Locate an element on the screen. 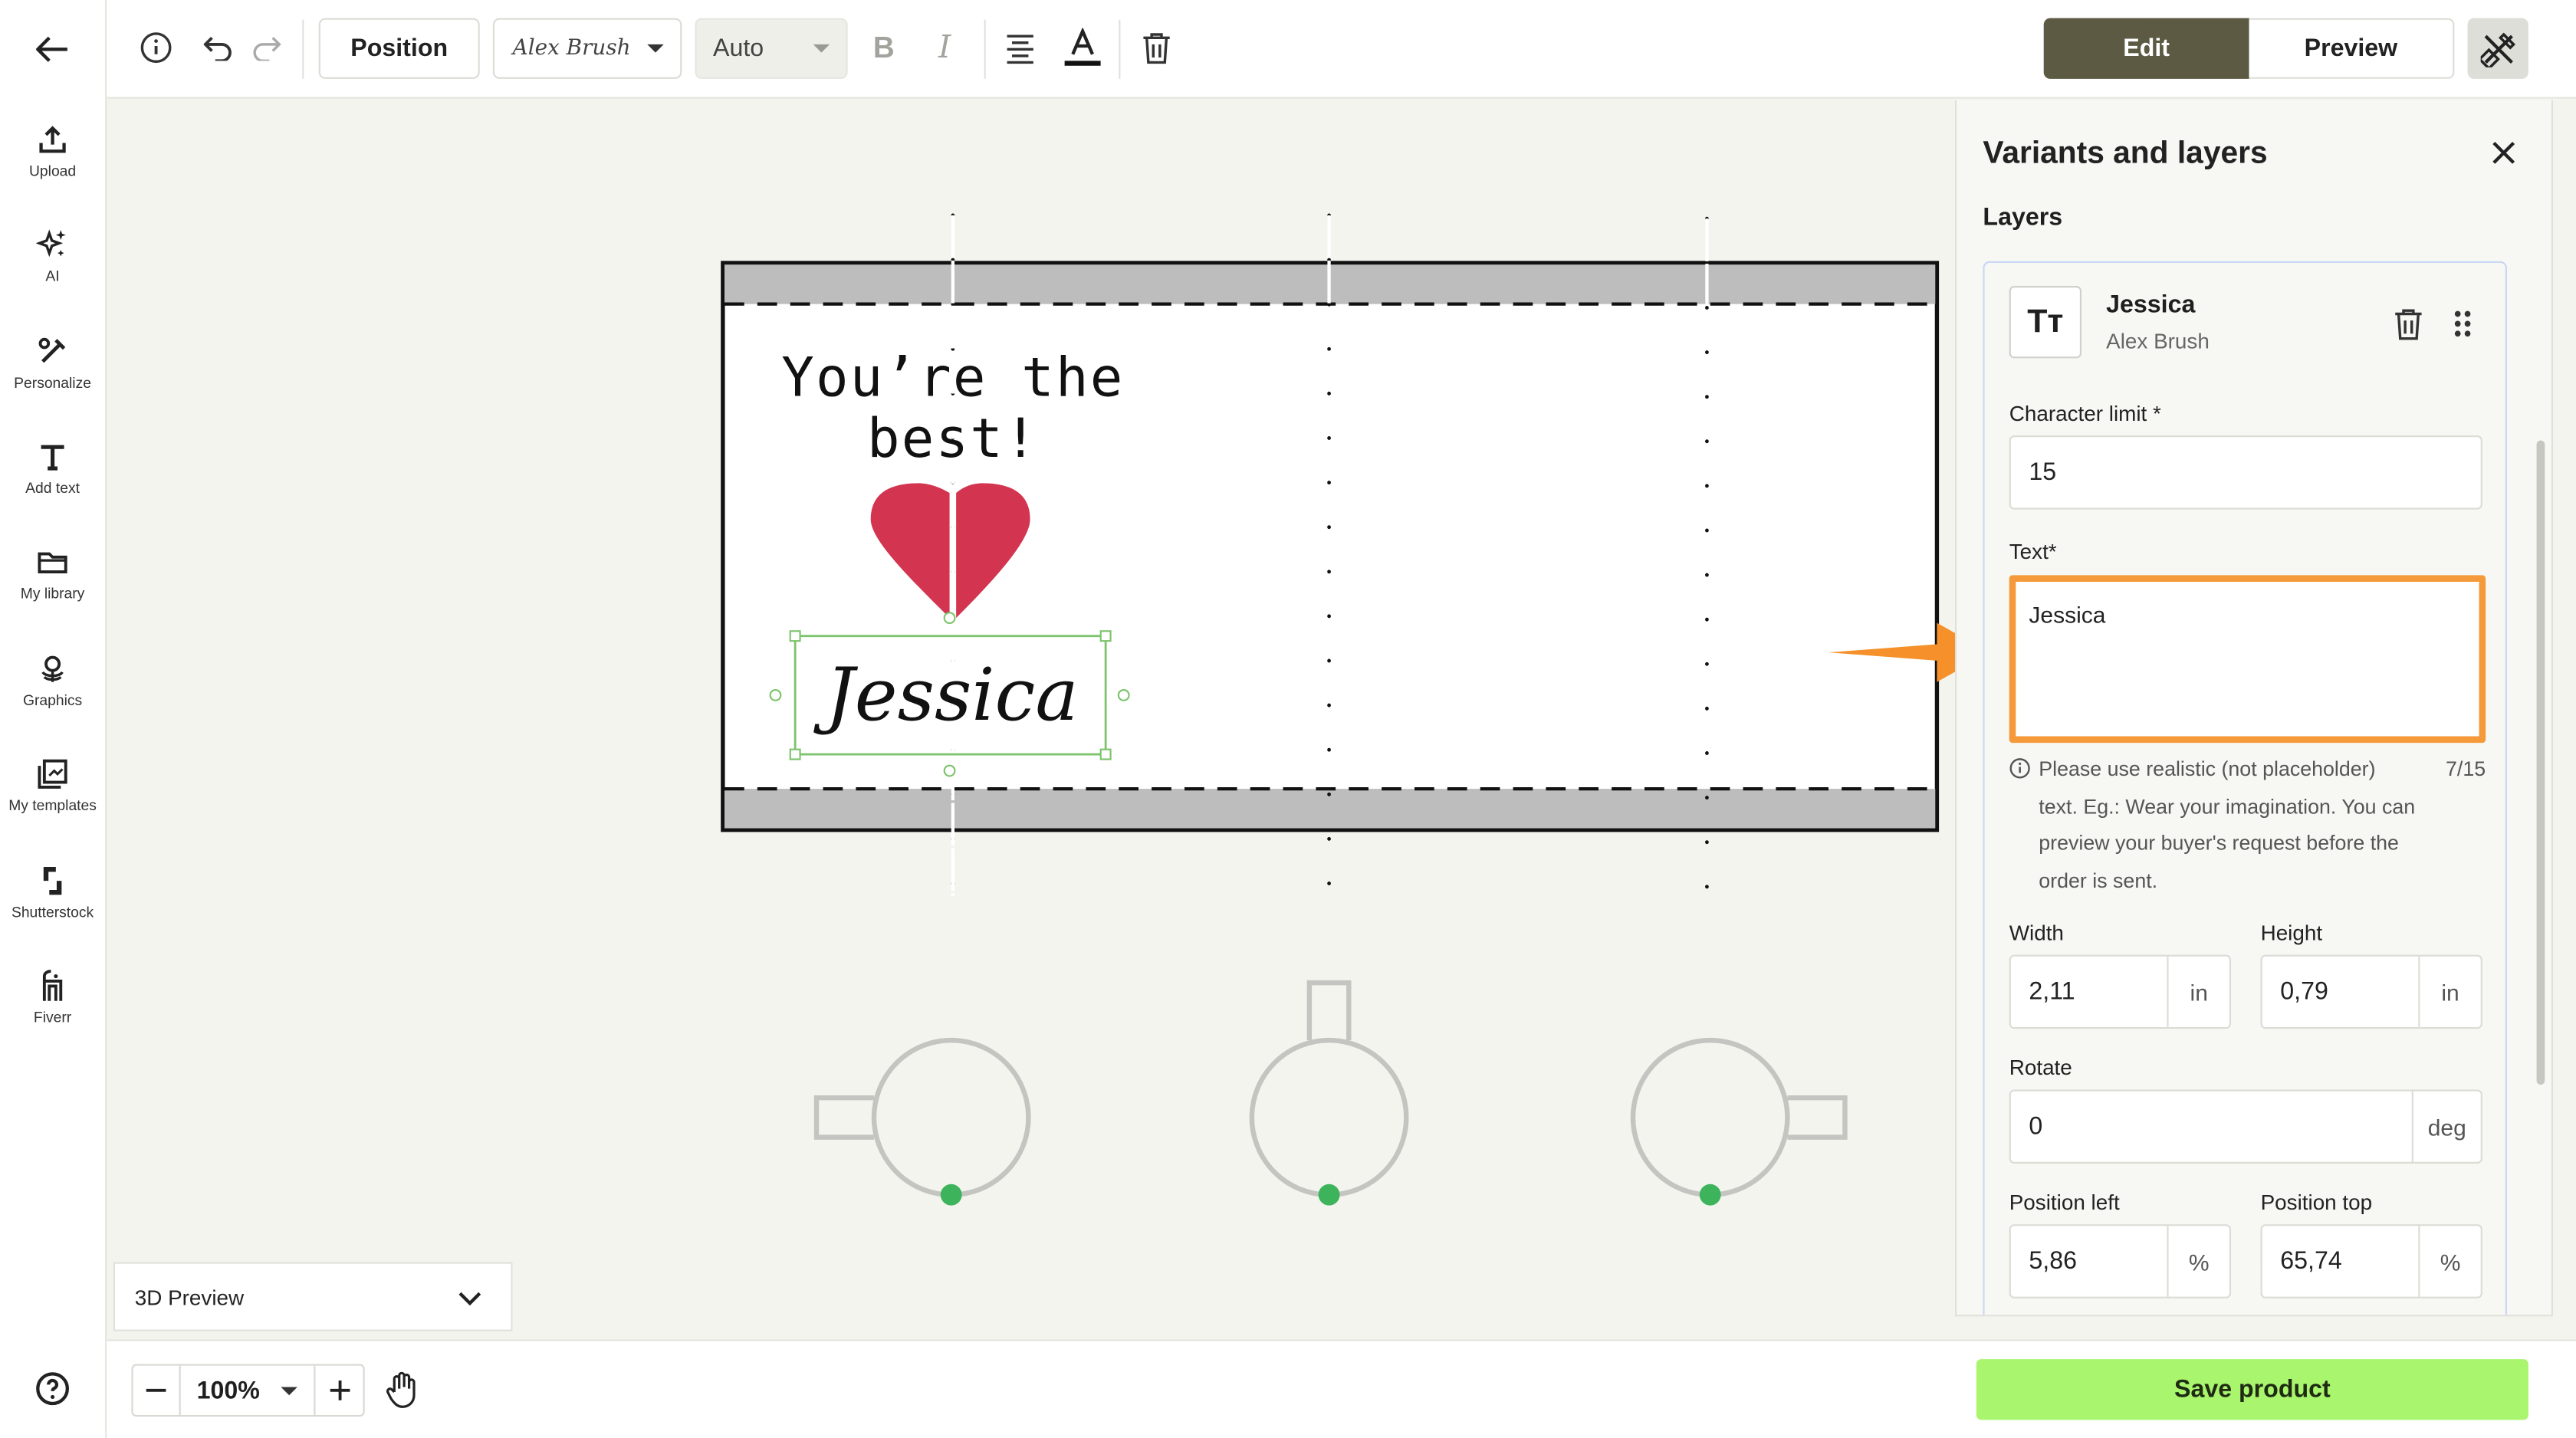  mug-view-left is located at coordinates (922, 1117).